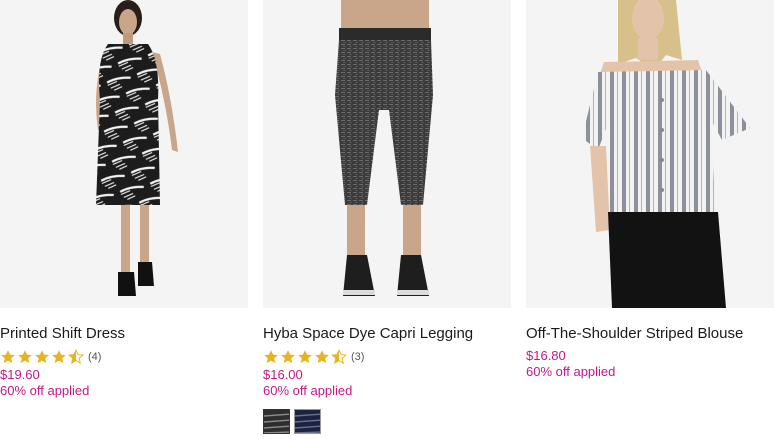 The height and width of the screenshot is (439, 782). What do you see at coordinates (94, 357) in the screenshot?
I see `review-count: (4)` at bounding box center [94, 357].